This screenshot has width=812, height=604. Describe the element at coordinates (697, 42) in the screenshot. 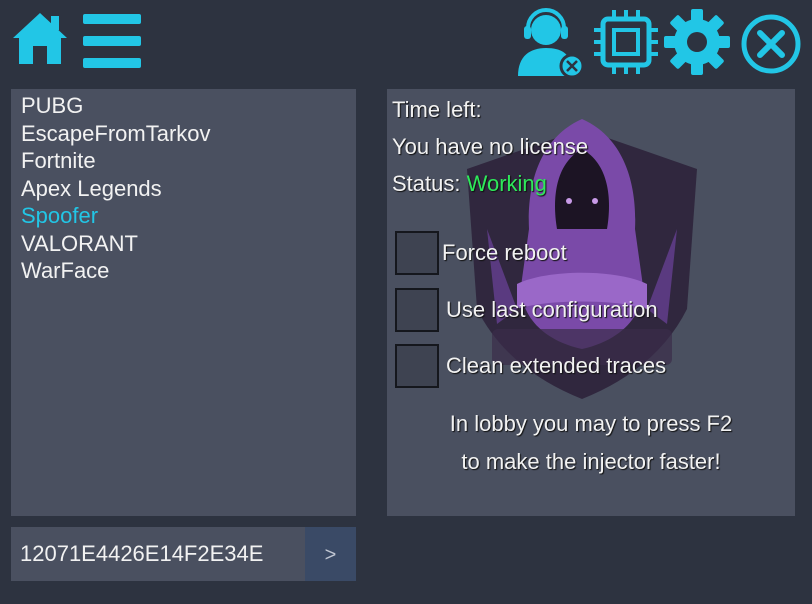

I see `gear-icon` at that location.